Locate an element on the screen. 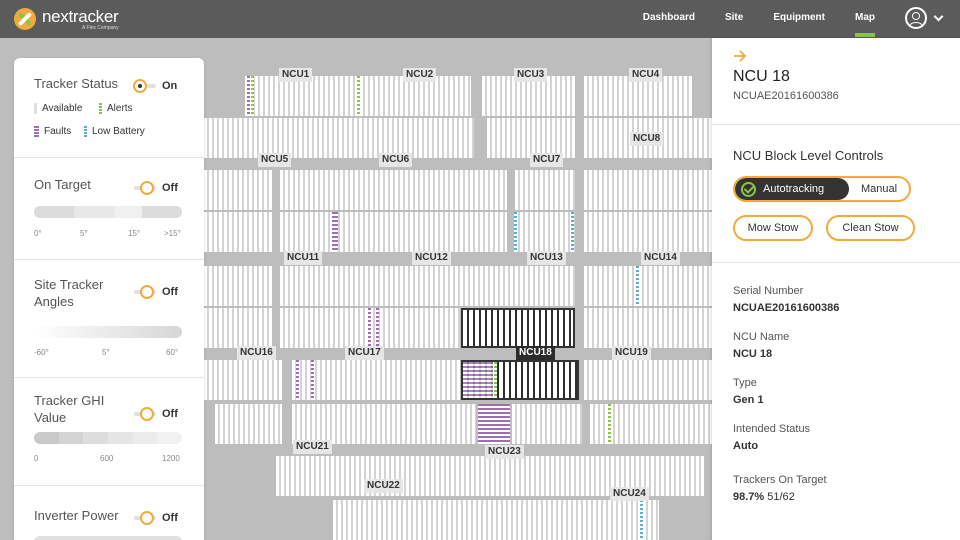 Image resolution: width=960 pixels, height=540 pixels. ncu-label-12: NCU12 is located at coordinates (431, 258).